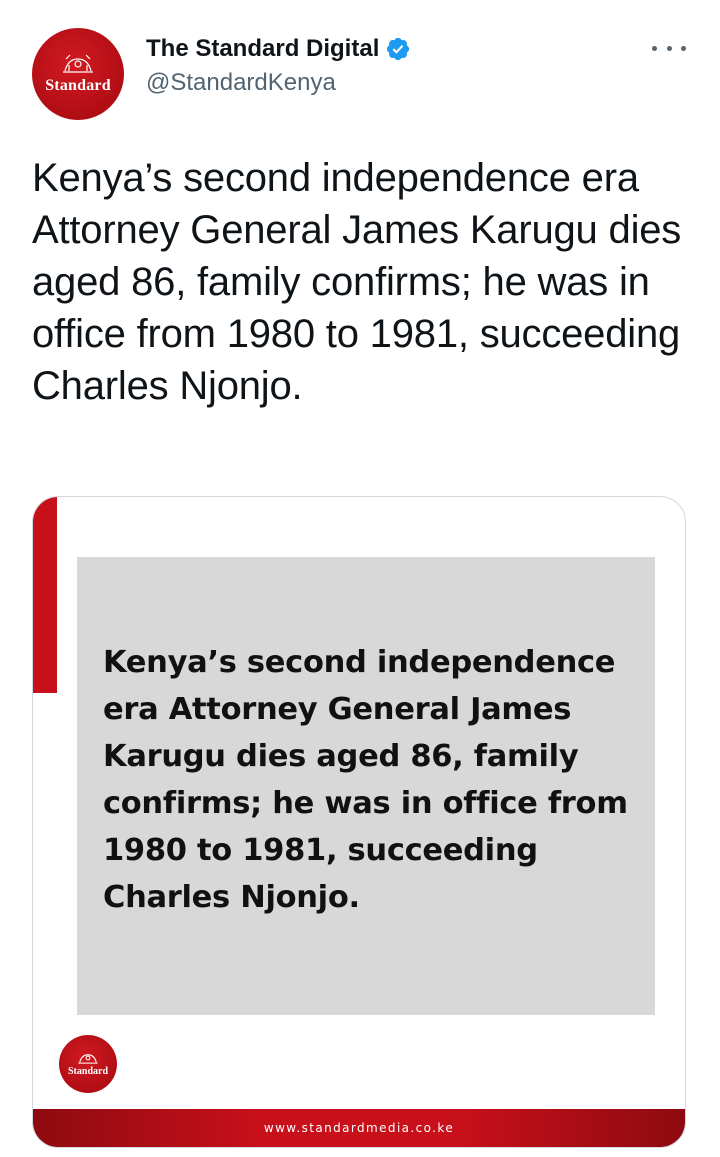 The width and height of the screenshot is (720, 1157). I want to click on media-logo: Standard, so click(88, 1064).